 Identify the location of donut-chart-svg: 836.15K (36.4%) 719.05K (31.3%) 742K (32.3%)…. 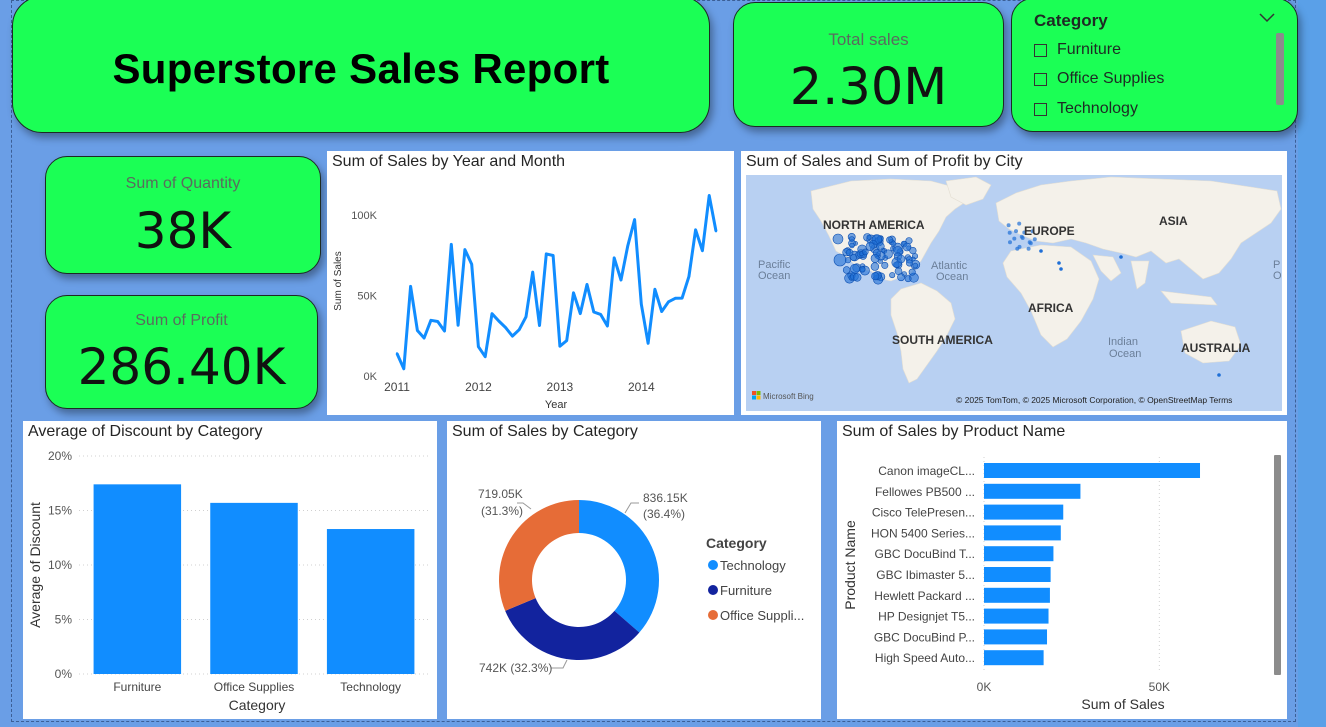
(634, 570).